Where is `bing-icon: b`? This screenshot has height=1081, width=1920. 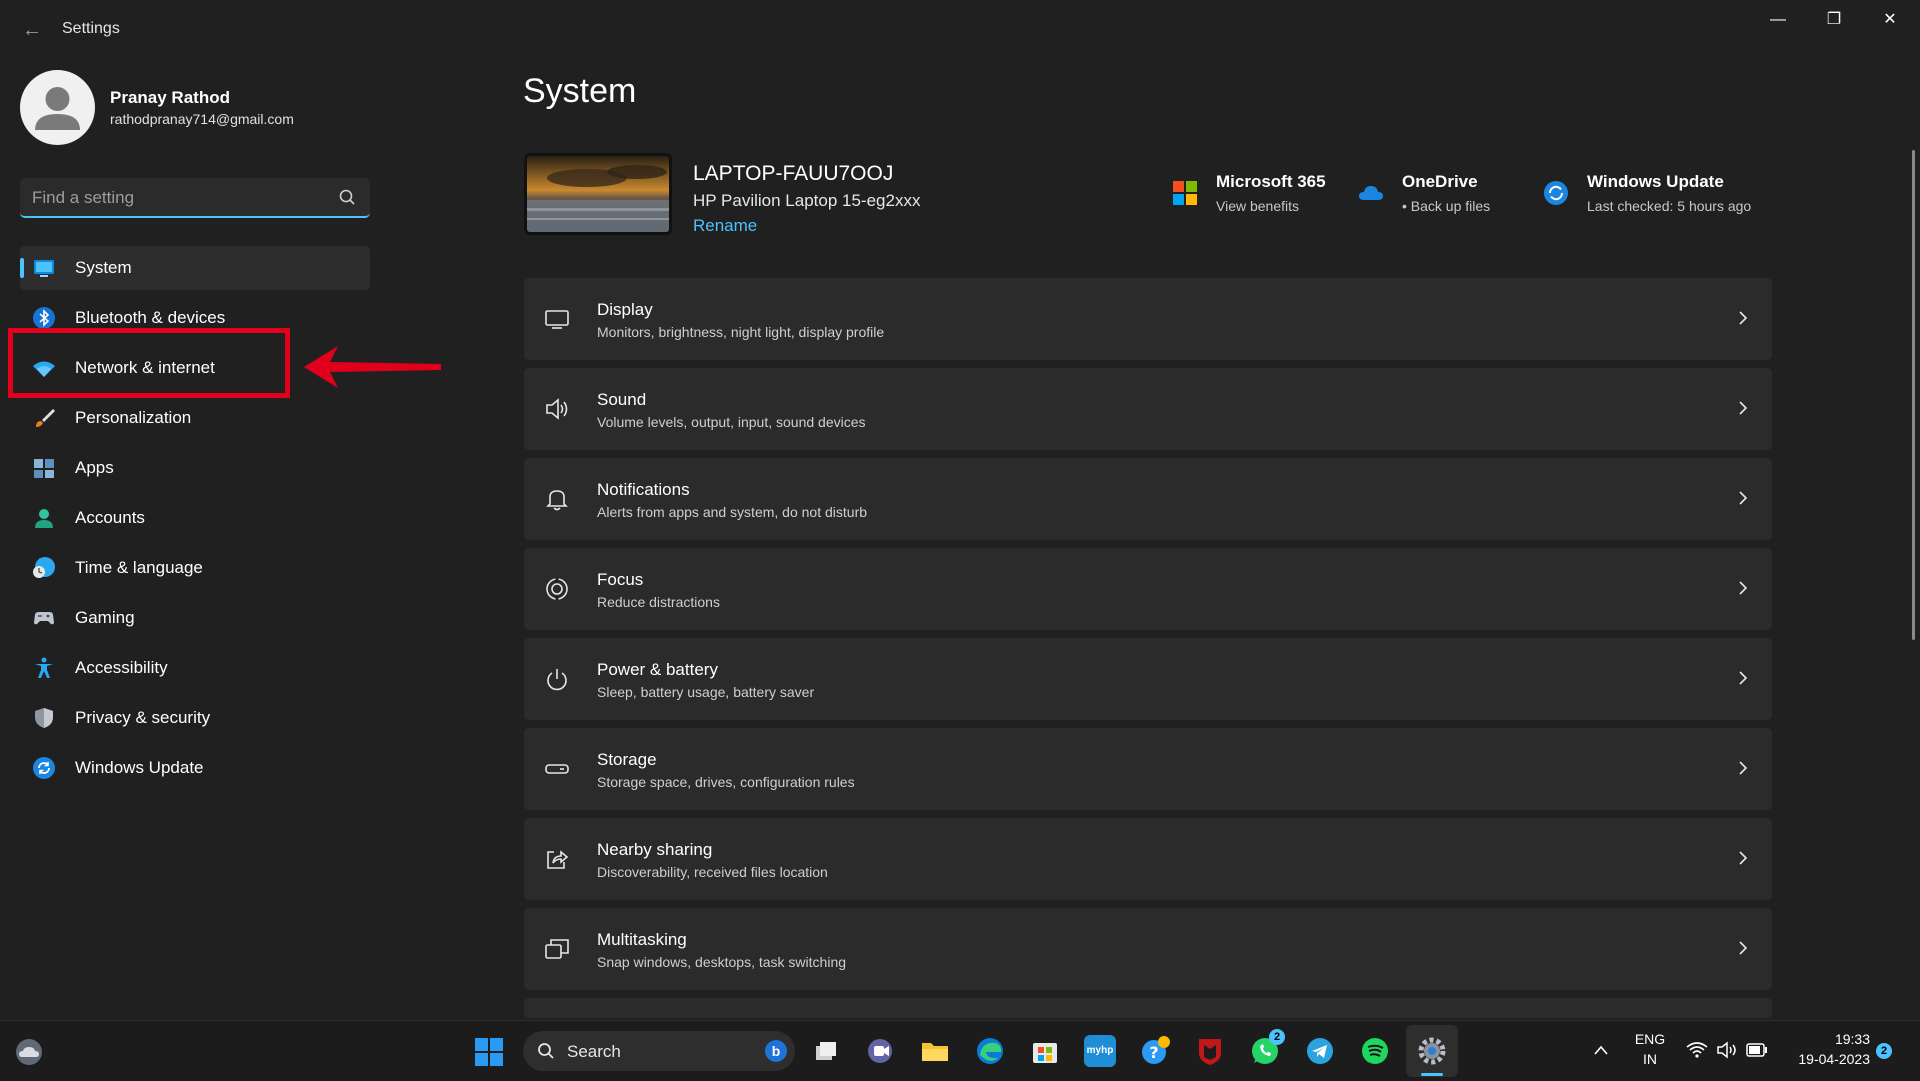
bing-icon: b is located at coordinates (776, 1051).